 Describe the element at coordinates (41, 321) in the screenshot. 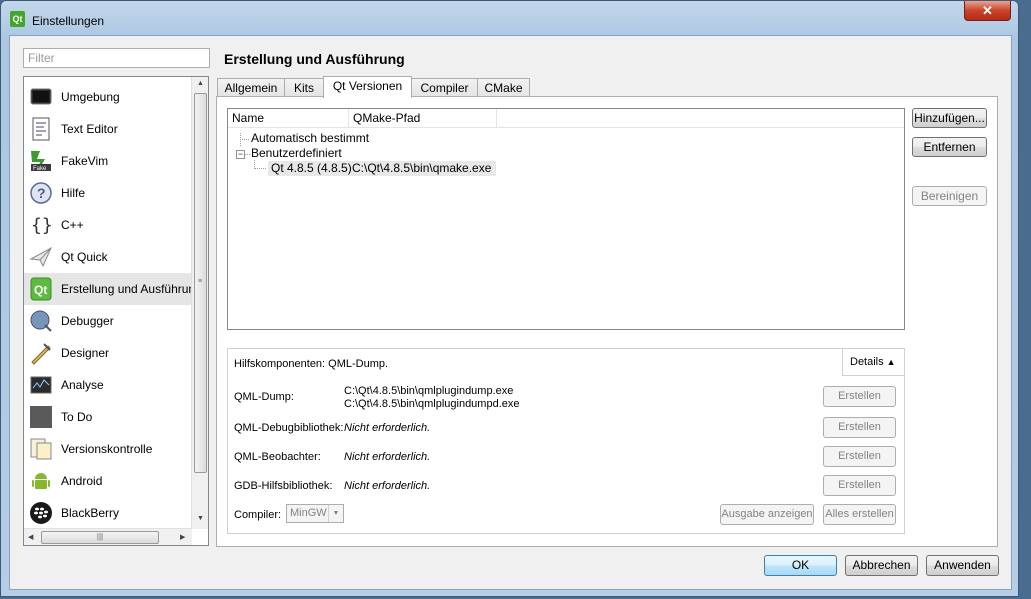

I see `debugger-icon` at that location.